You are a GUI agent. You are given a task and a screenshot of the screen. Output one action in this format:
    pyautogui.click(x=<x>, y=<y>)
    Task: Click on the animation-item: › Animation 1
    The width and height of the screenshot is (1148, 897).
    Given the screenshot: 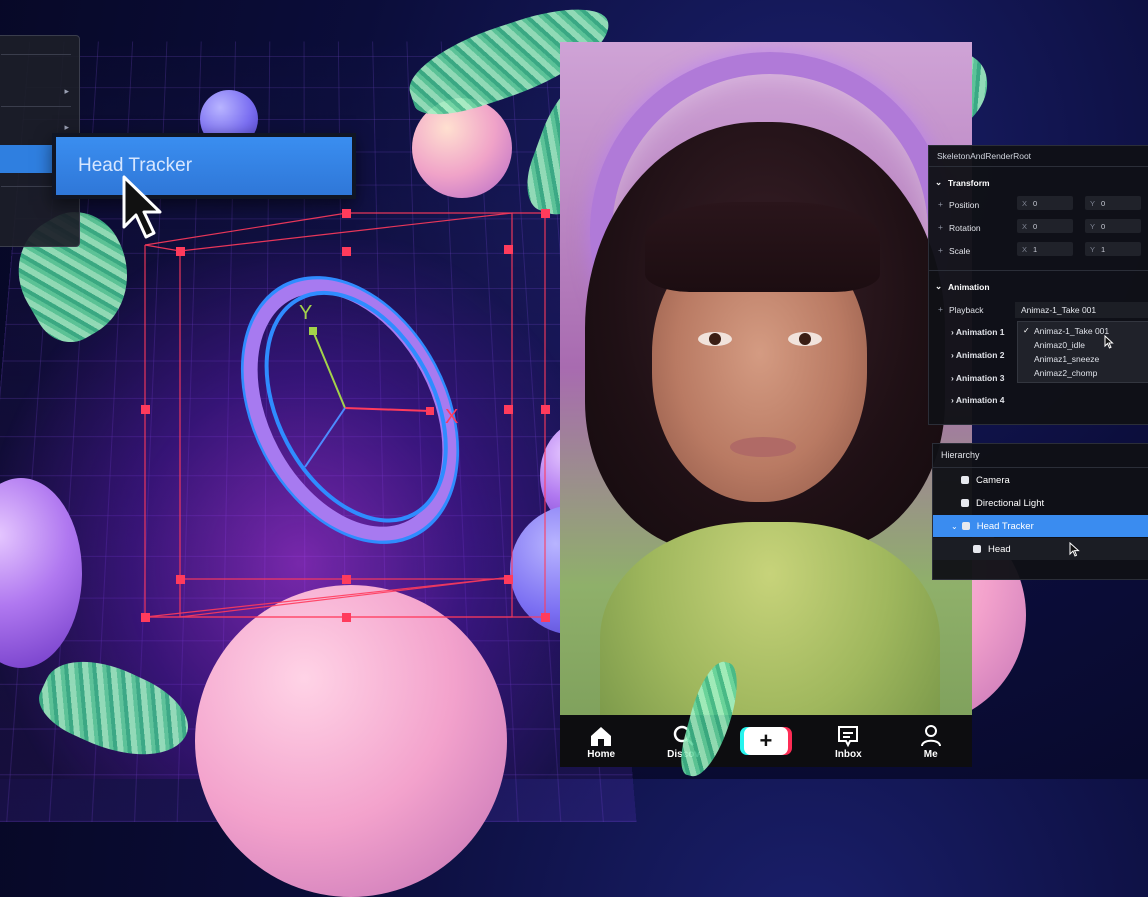 What is the action you would take?
    pyautogui.click(x=978, y=332)
    